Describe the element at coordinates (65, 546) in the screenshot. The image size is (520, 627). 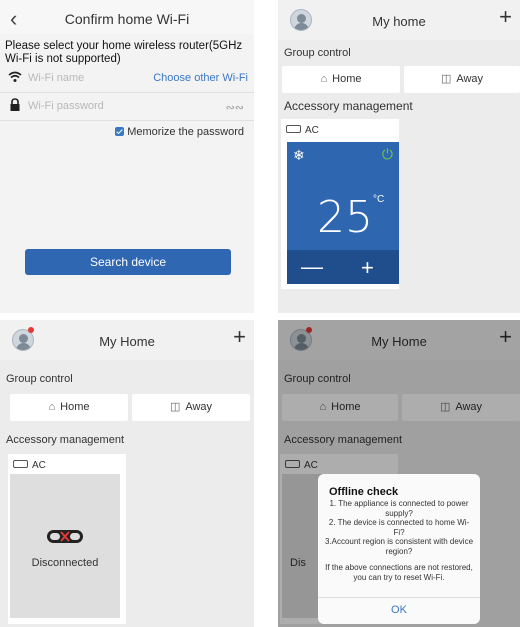
I see `disconnected-tile: Disconnected` at that location.